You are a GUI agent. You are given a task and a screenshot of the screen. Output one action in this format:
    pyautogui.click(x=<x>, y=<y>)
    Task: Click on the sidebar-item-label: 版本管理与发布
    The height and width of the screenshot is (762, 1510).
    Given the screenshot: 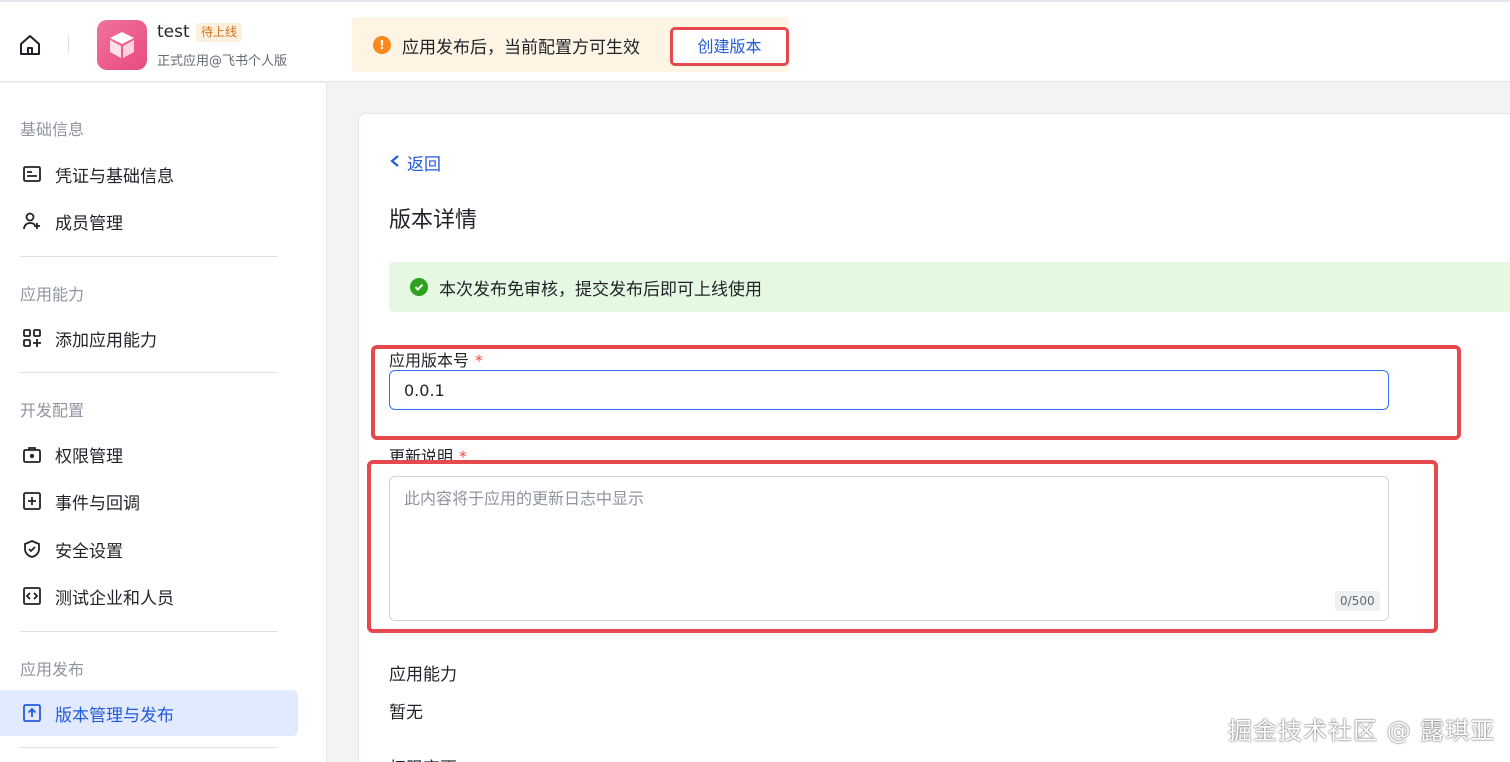 What is the action you would take?
    pyautogui.click(x=114, y=715)
    